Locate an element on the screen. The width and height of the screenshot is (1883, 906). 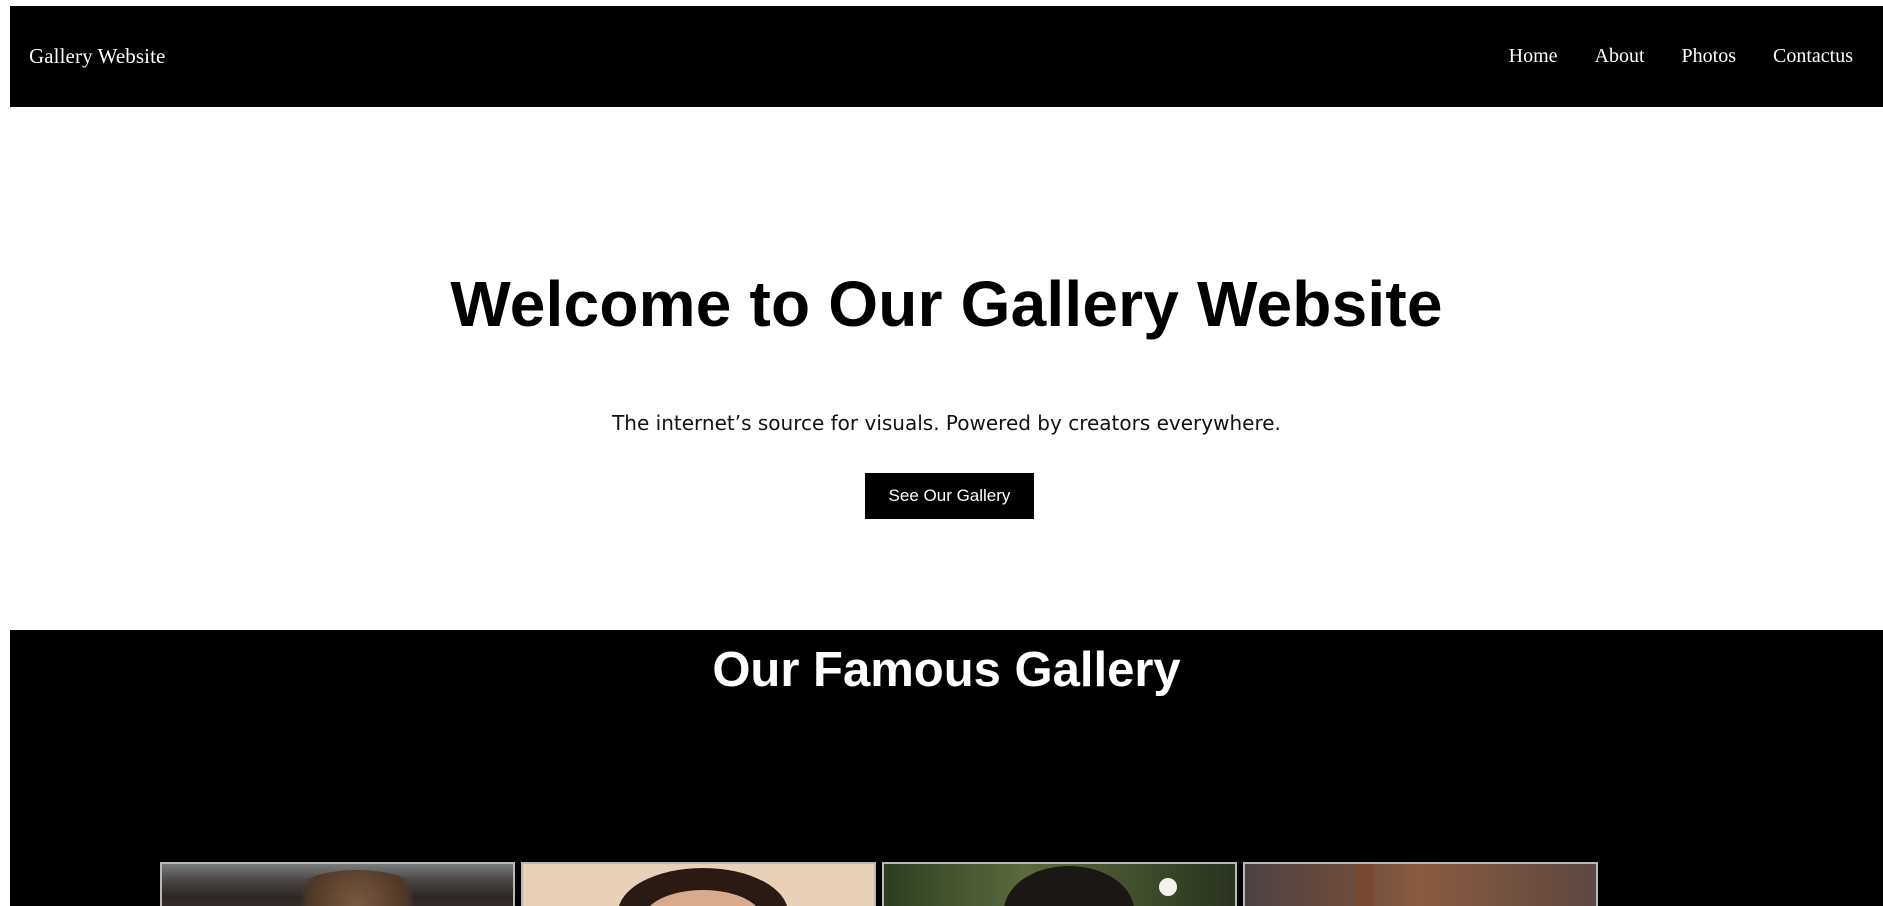
see-gallery-button: See Our Gallery is located at coordinates (949, 496).